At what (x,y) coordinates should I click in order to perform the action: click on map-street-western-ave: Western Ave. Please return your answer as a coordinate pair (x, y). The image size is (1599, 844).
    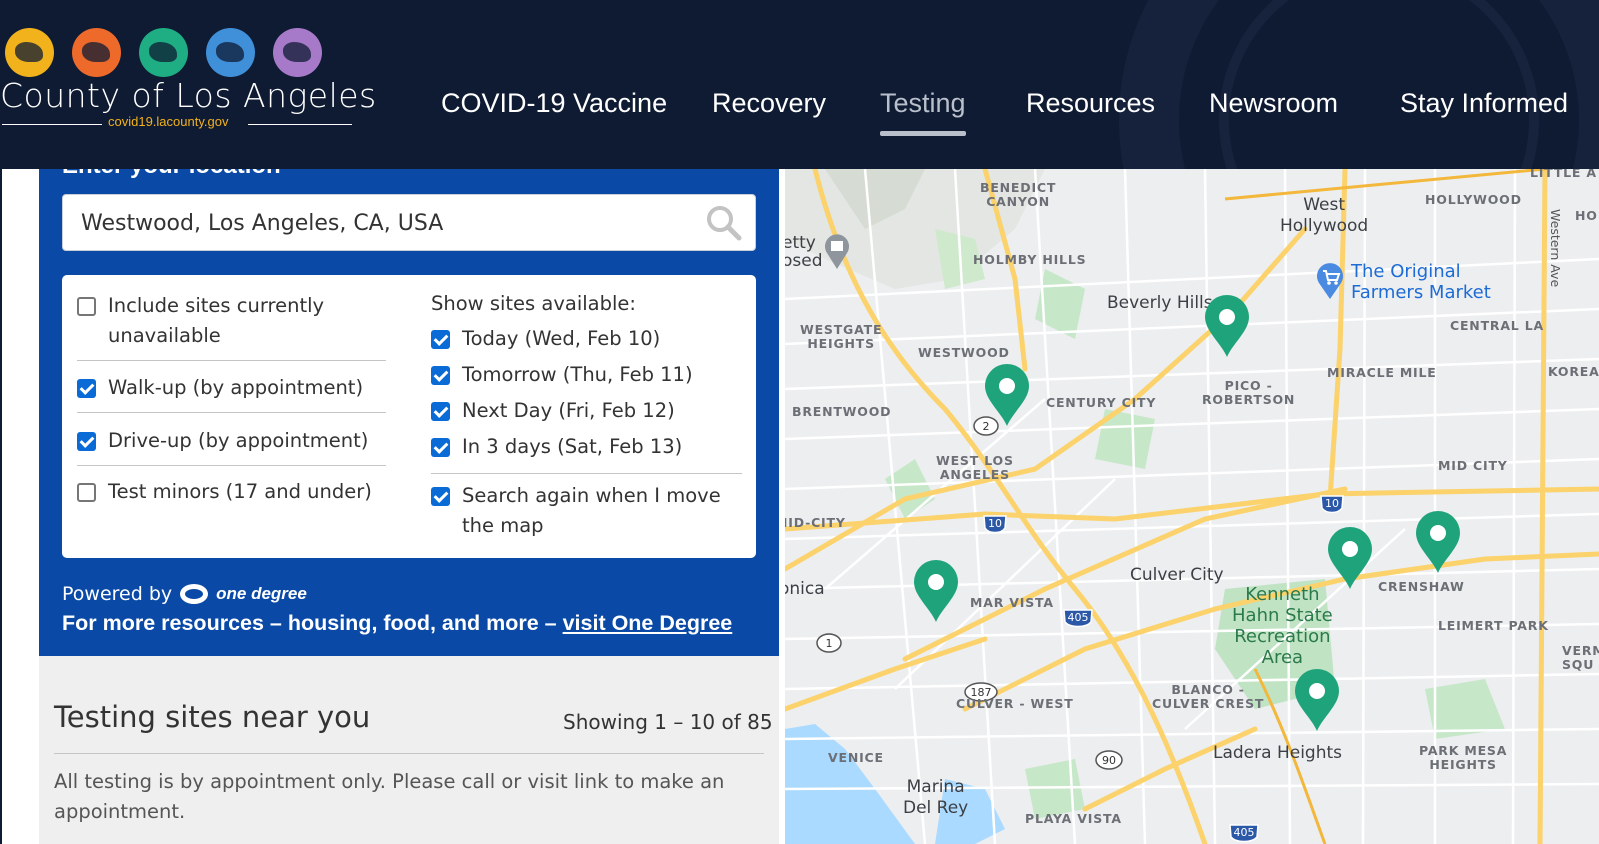
    Looking at the image, I should click on (1555, 248).